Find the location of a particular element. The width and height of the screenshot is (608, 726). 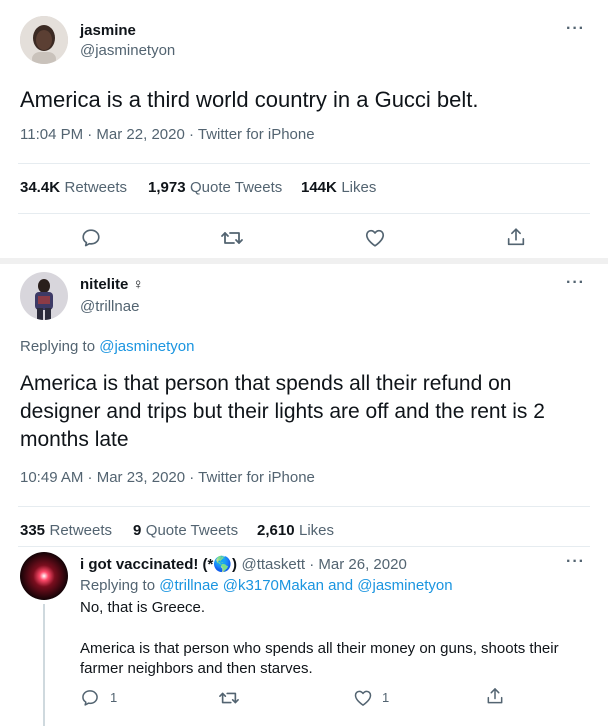

author-handle-date: @ttaskett · Mar 26, 2020 is located at coordinates (323, 564).